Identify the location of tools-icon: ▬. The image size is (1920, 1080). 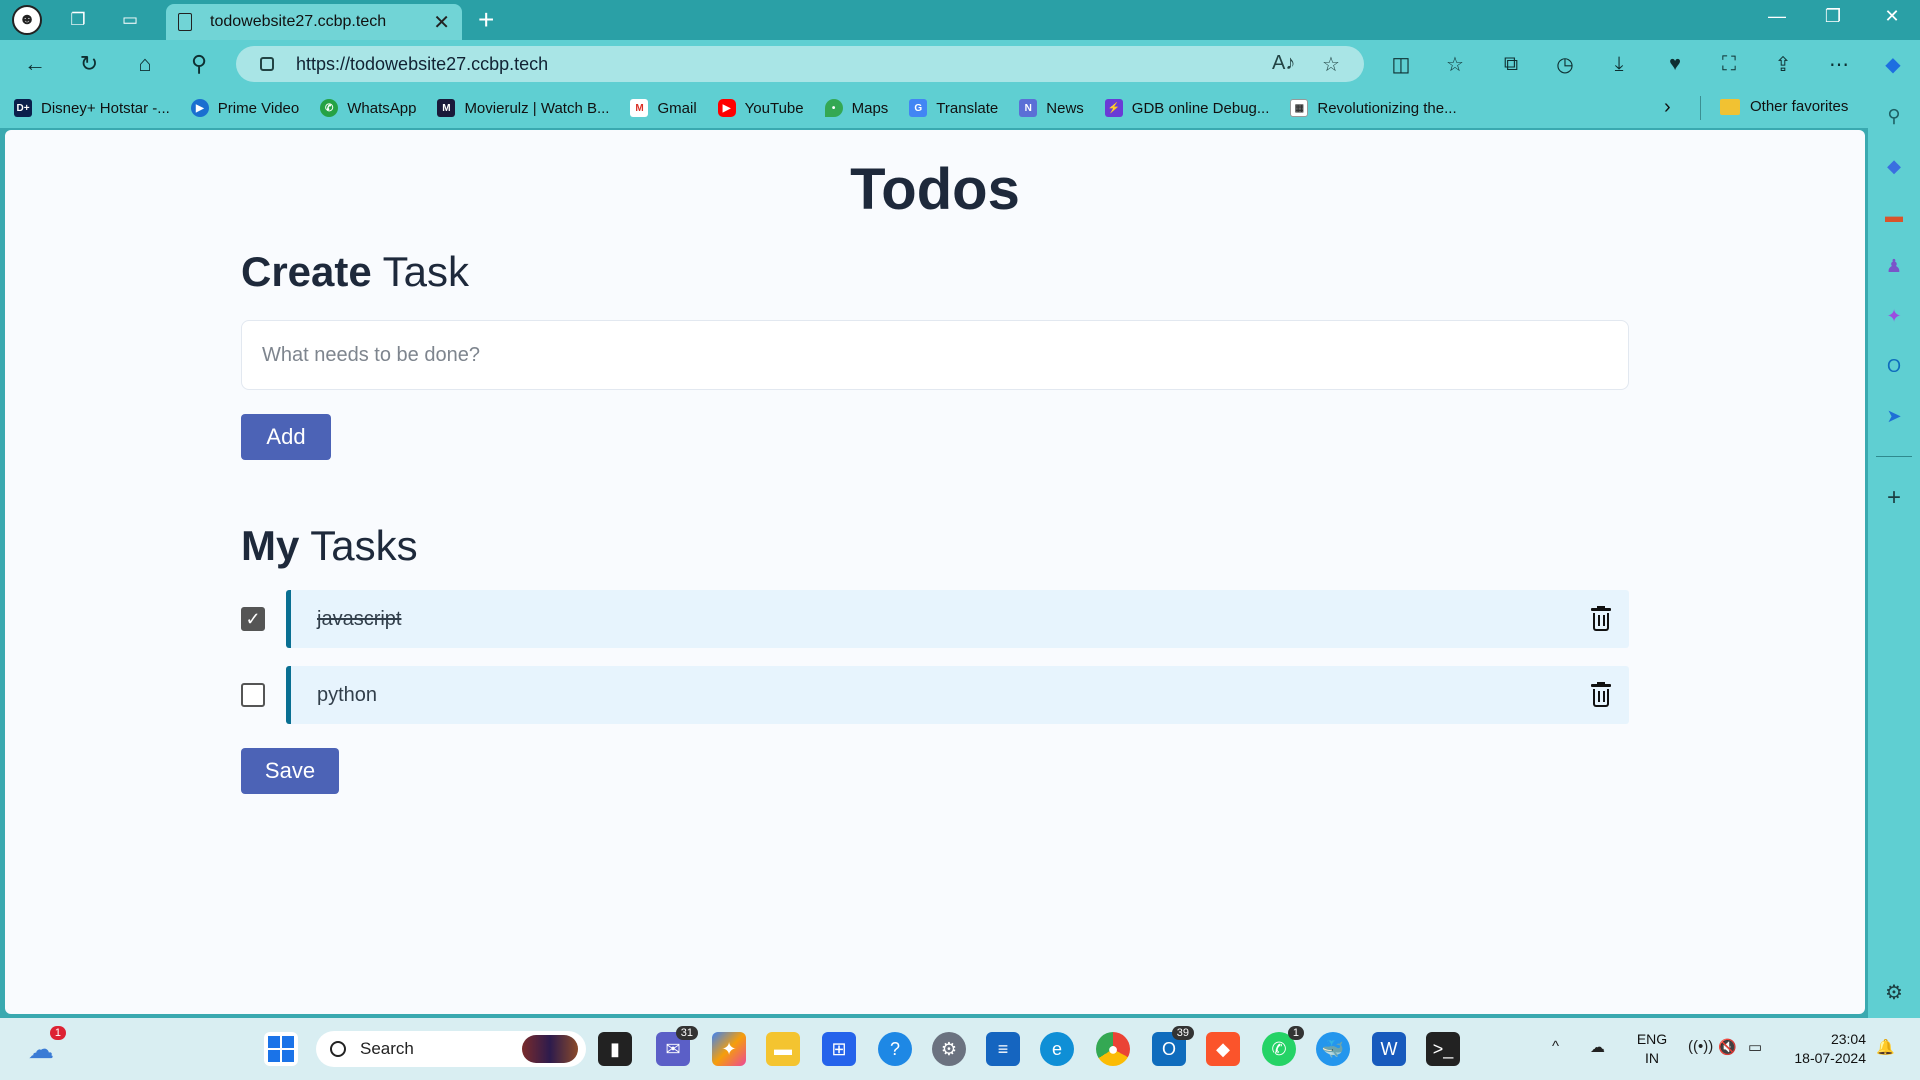
(1894, 216).